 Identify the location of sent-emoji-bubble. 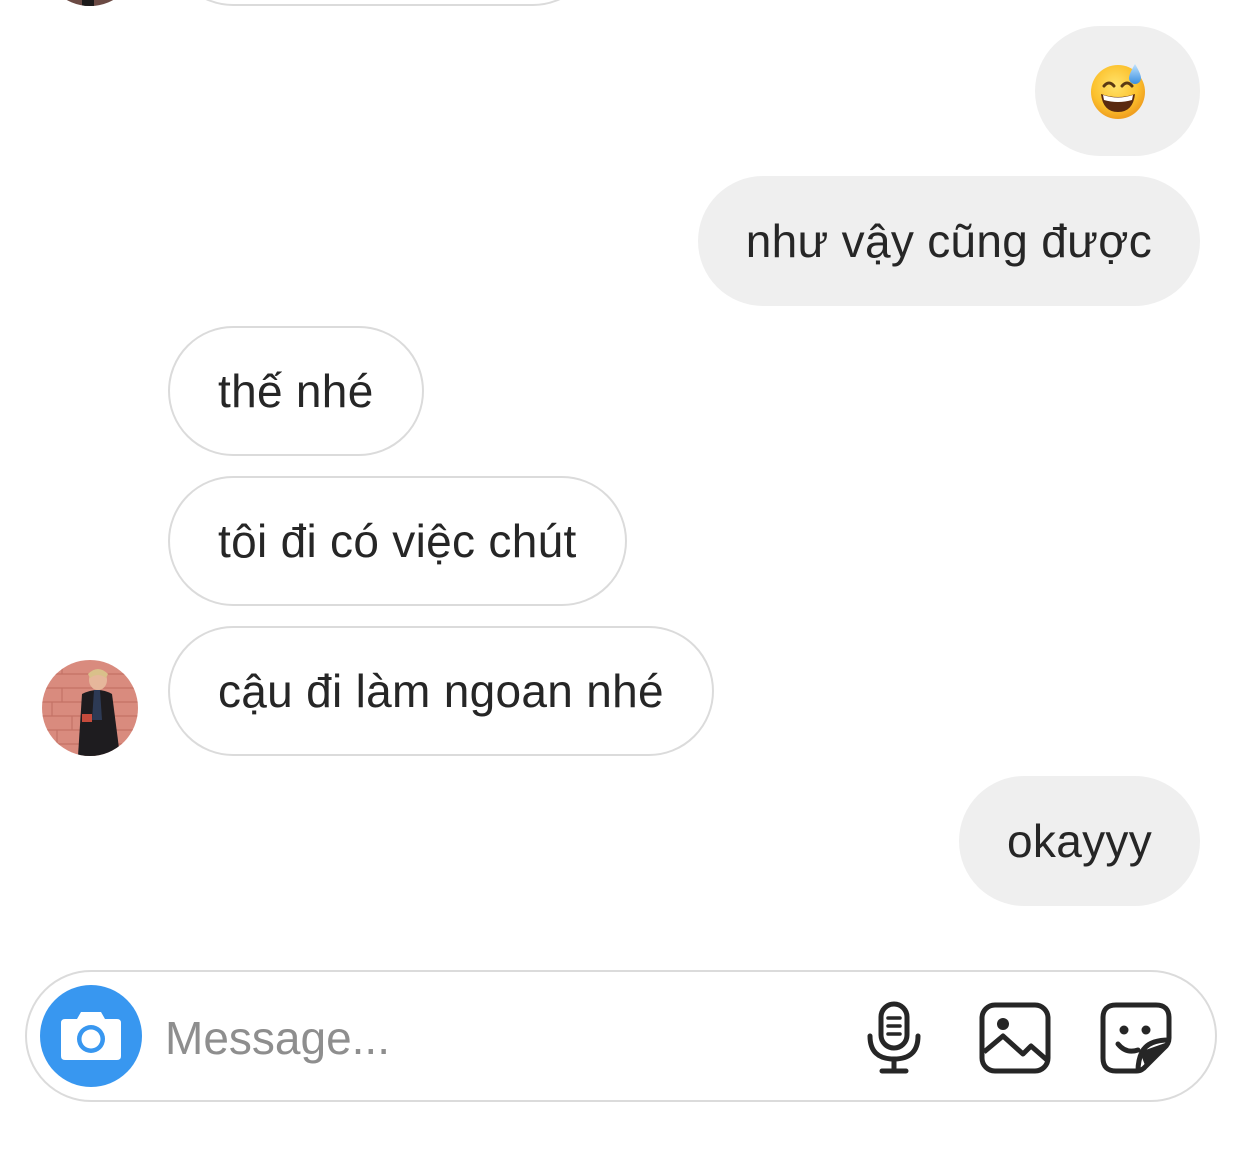
(1117, 91).